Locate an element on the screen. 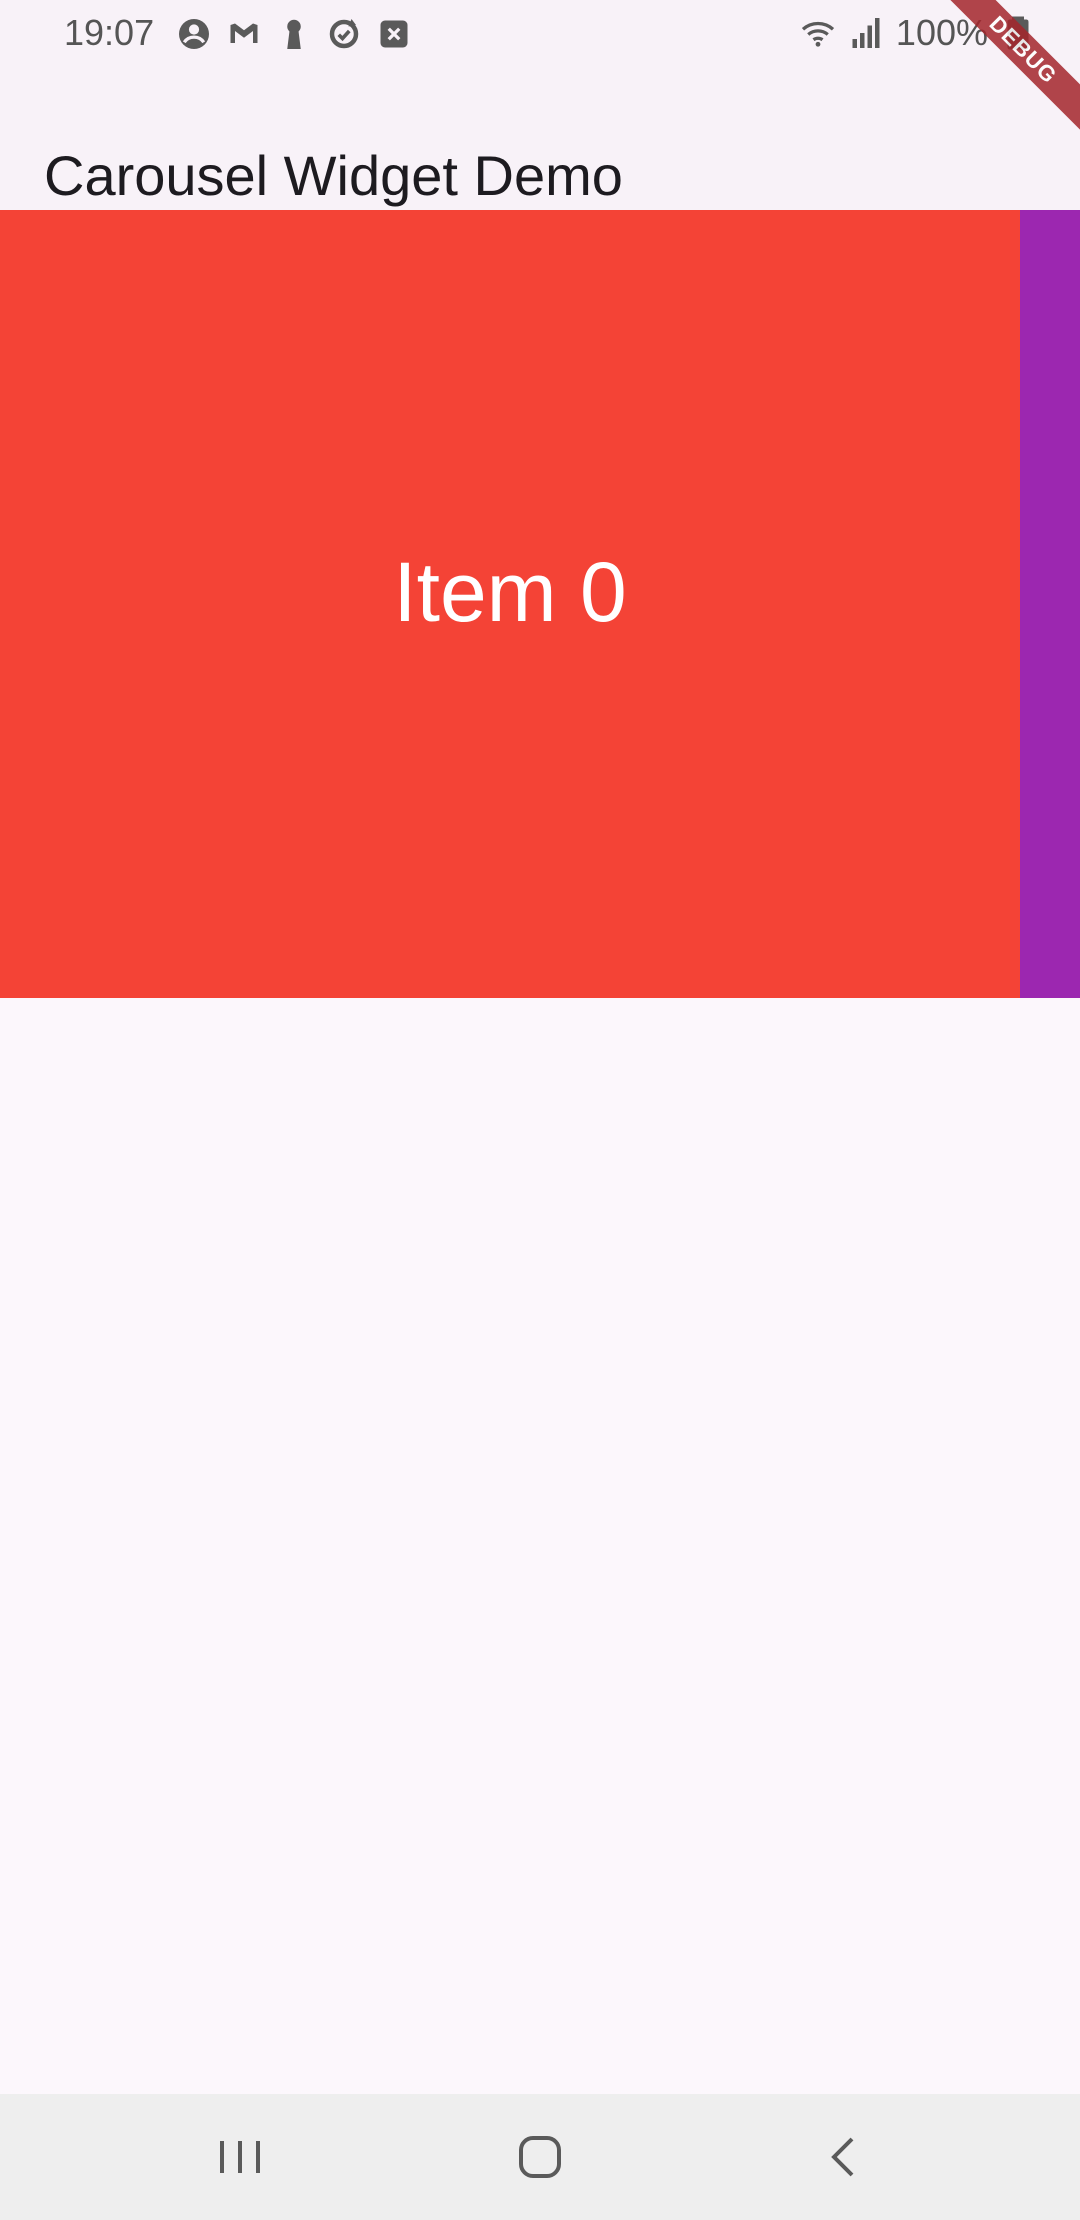  signal-icon is located at coordinates (866, 33).